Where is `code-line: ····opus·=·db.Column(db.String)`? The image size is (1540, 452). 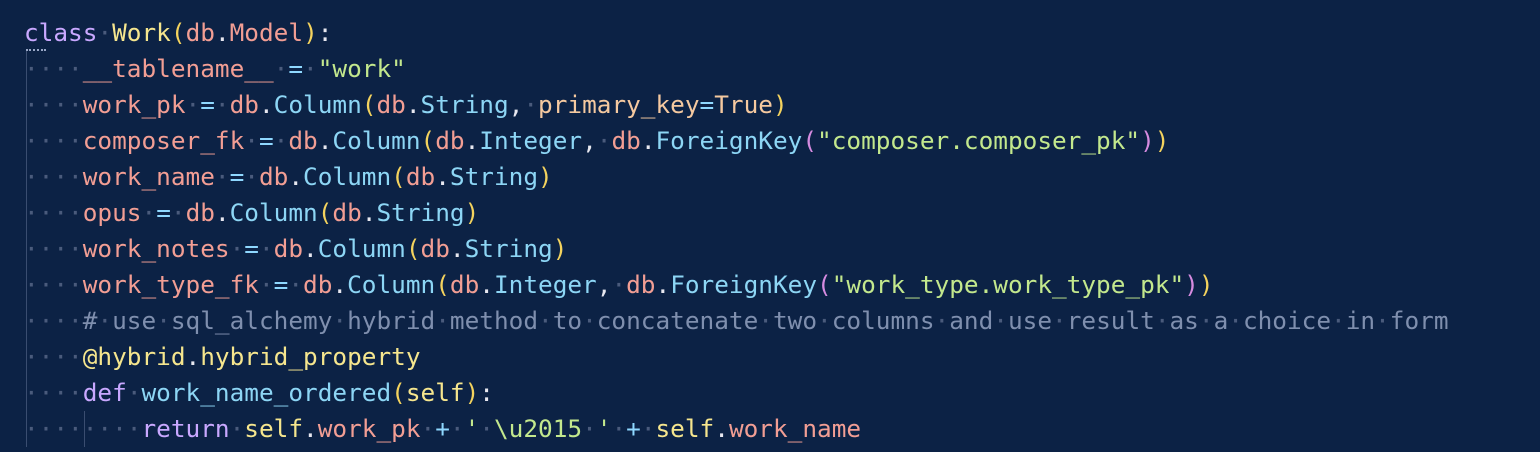
code-line: ····opus·=·db.Column(db.String) is located at coordinates (736, 213).